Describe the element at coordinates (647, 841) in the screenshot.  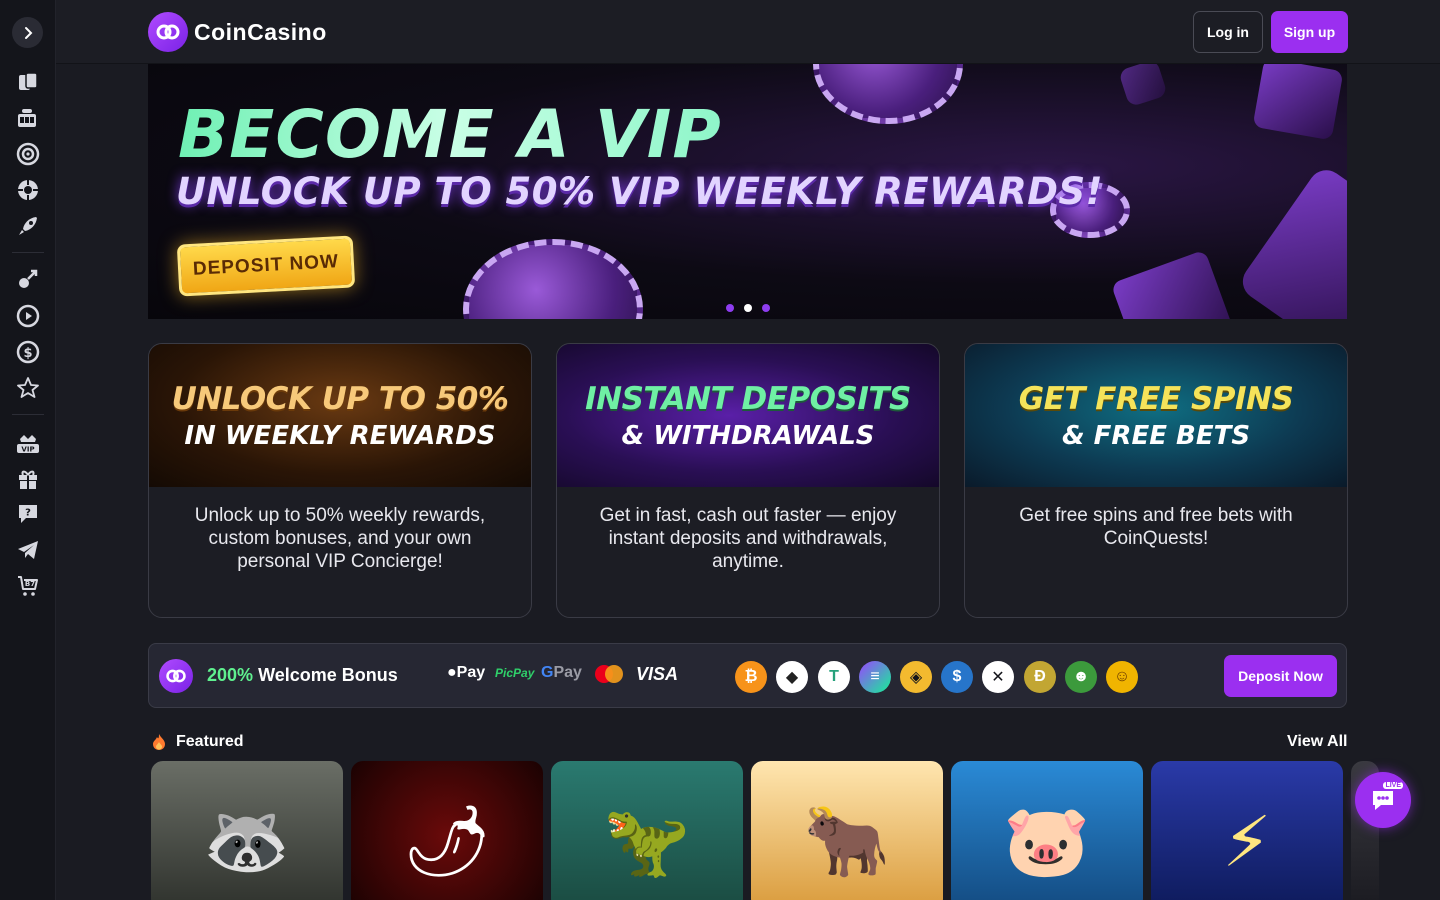
I see `game-thumbnail: 🦖` at that location.